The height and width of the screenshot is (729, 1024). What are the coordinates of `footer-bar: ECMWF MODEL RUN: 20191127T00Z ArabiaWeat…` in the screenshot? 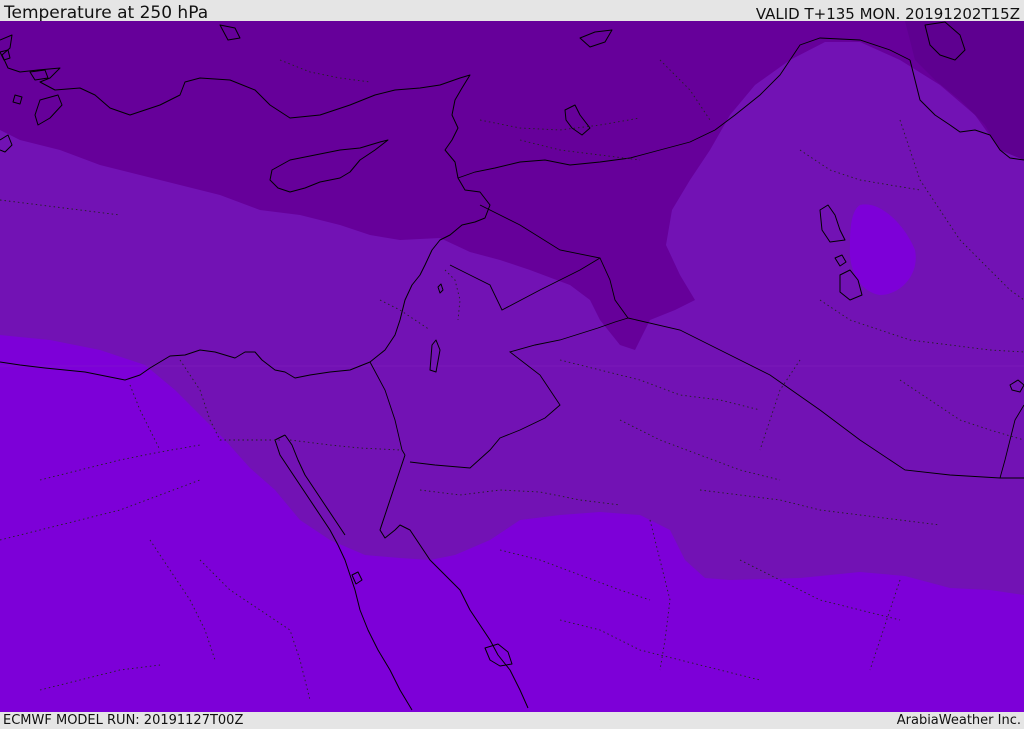 It's located at (512, 720).